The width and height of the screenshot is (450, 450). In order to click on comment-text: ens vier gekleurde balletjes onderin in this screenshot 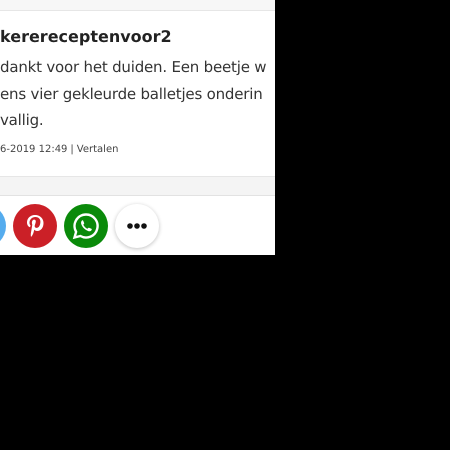, I will do `click(132, 94)`.